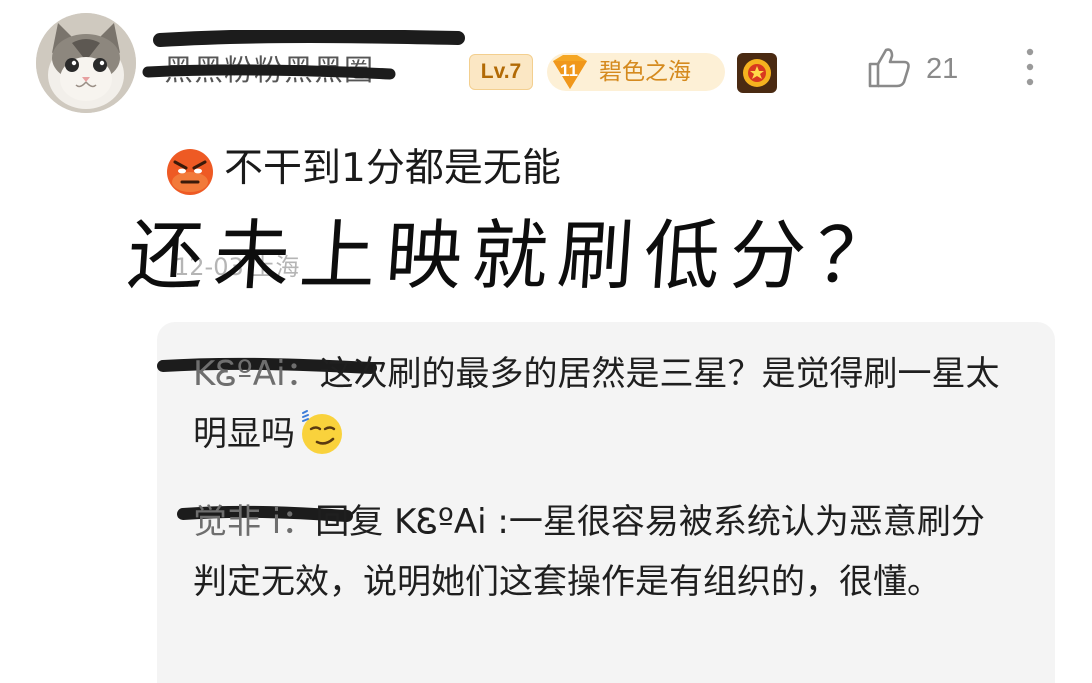  Describe the element at coordinates (392, 168) in the screenshot. I see `comment-text: 不干到1分都是无能` at that location.